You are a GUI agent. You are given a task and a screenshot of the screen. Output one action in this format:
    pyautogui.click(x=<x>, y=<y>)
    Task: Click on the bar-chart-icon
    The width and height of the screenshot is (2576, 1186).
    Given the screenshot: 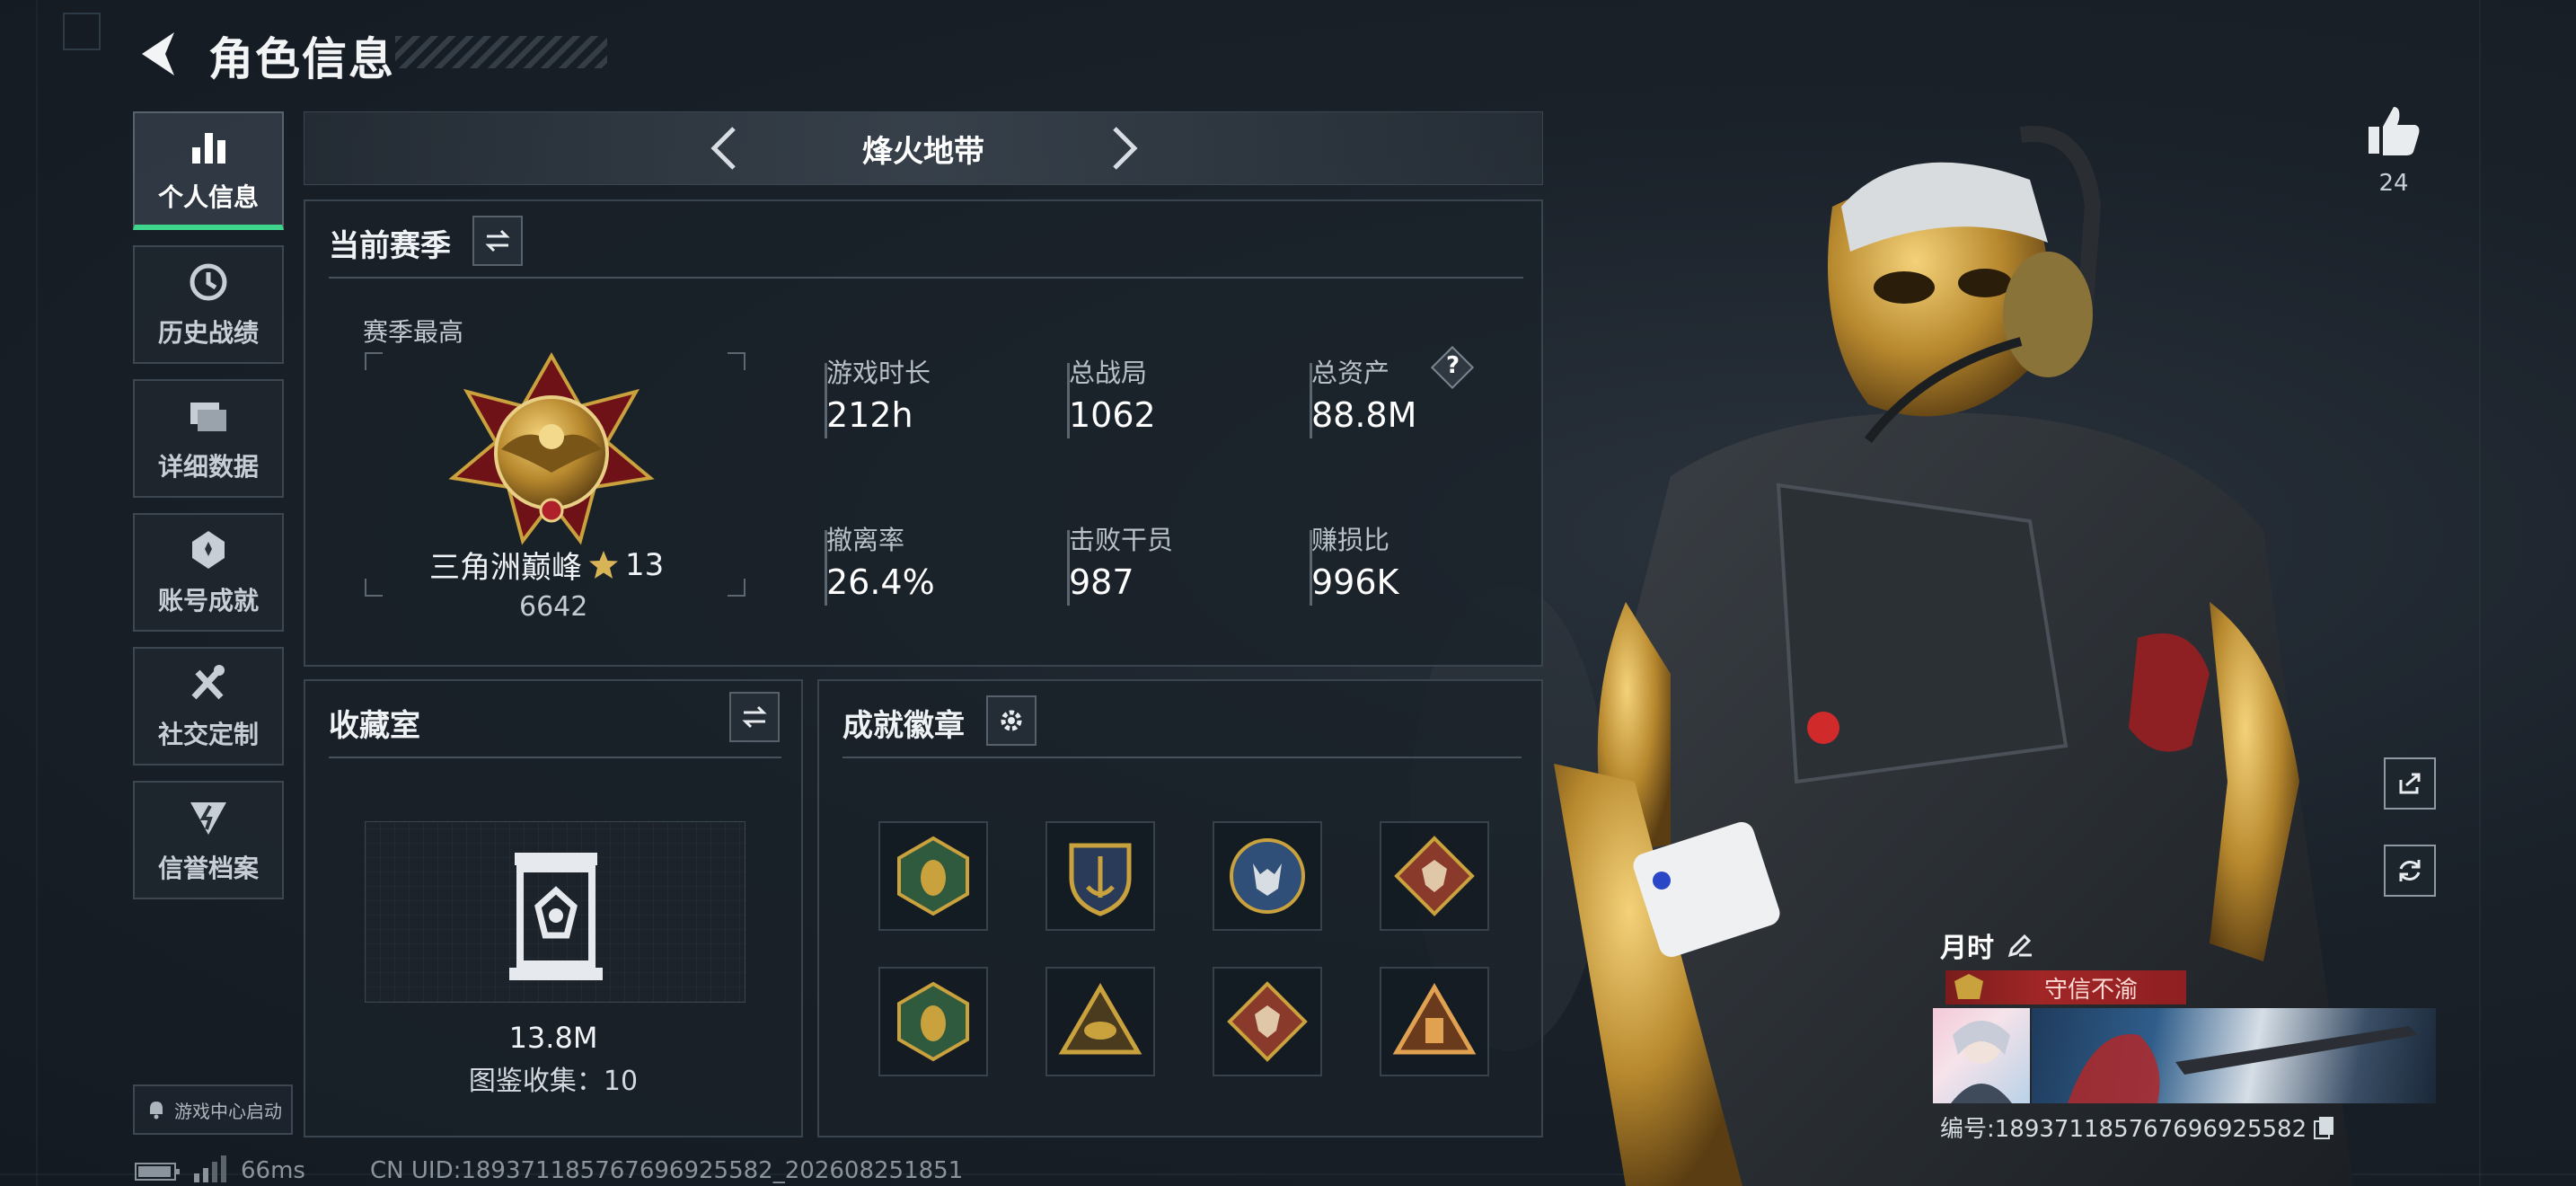 What is the action you would take?
    pyautogui.click(x=208, y=148)
    